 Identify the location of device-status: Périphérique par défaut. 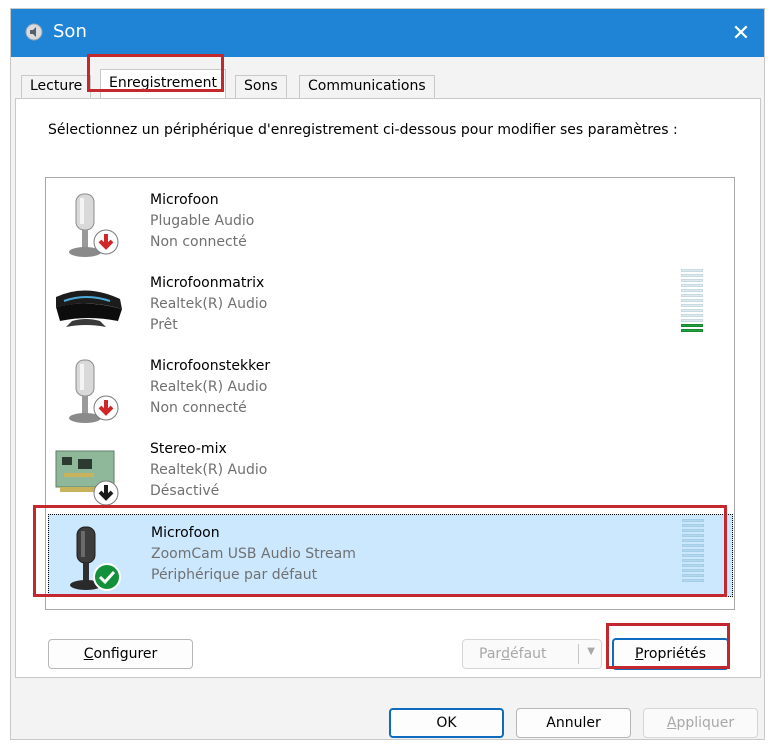
(234, 575).